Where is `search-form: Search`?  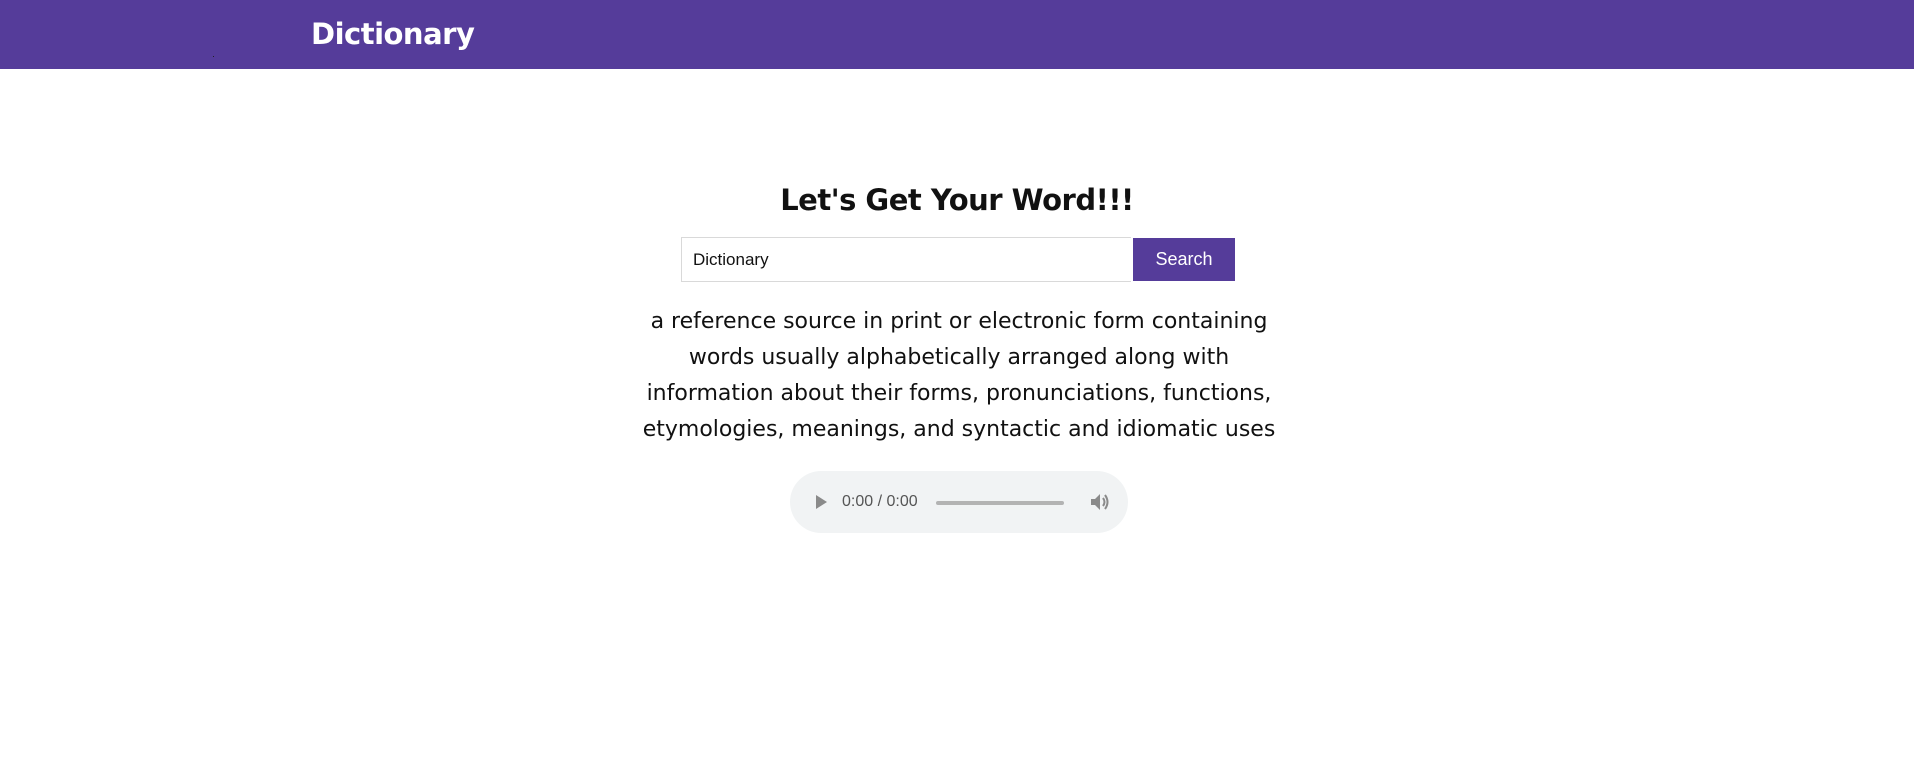
search-form: Search is located at coordinates (958, 259).